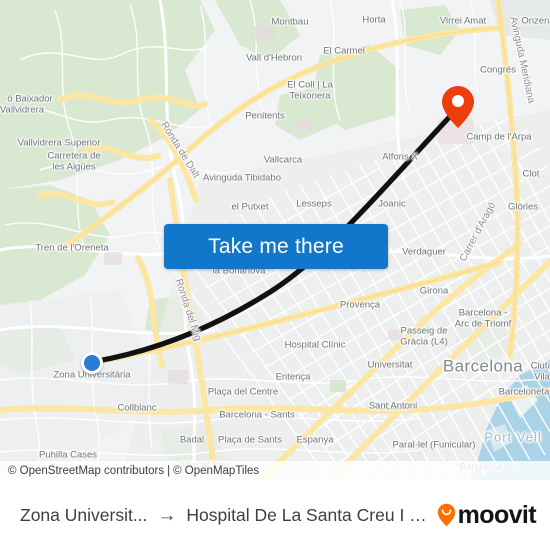  Describe the element at coordinates (446, 515) in the screenshot. I see `moovit-pin-icon` at that location.